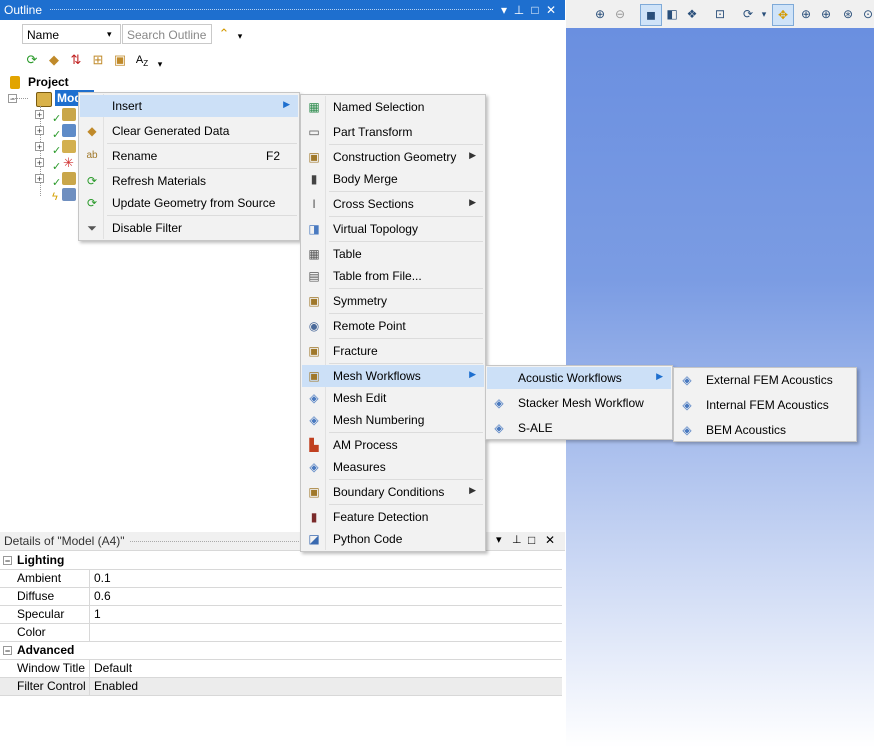 Image resolution: width=874 pixels, height=748 pixels. Describe the element at coordinates (651, 15) in the screenshot. I see `cube-view-icon: ◼` at that location.